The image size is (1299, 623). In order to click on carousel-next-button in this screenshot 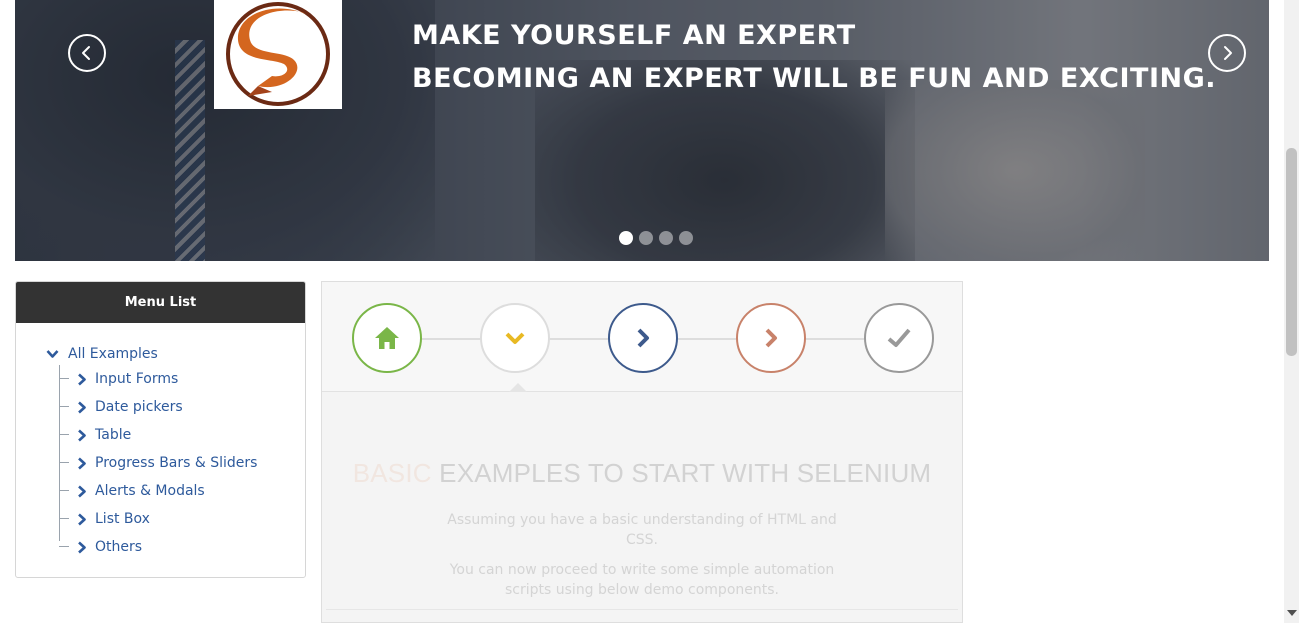, I will do `click(1227, 53)`.